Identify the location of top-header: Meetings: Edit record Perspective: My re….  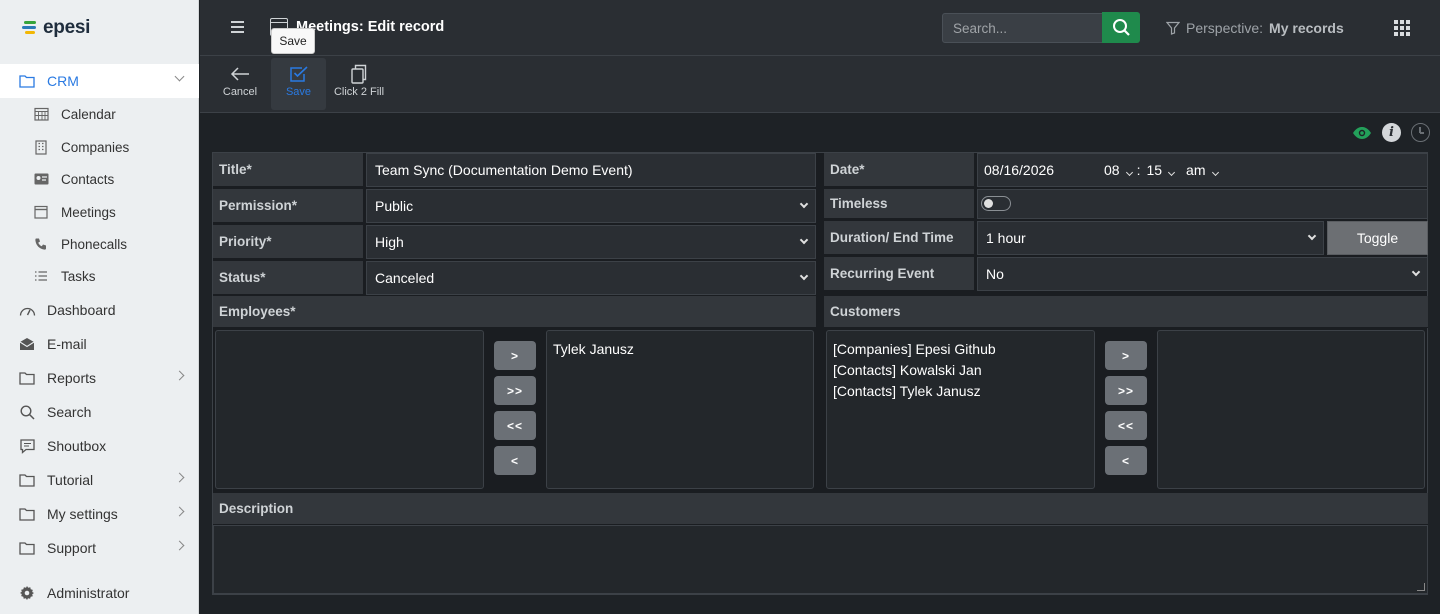
(820, 28).